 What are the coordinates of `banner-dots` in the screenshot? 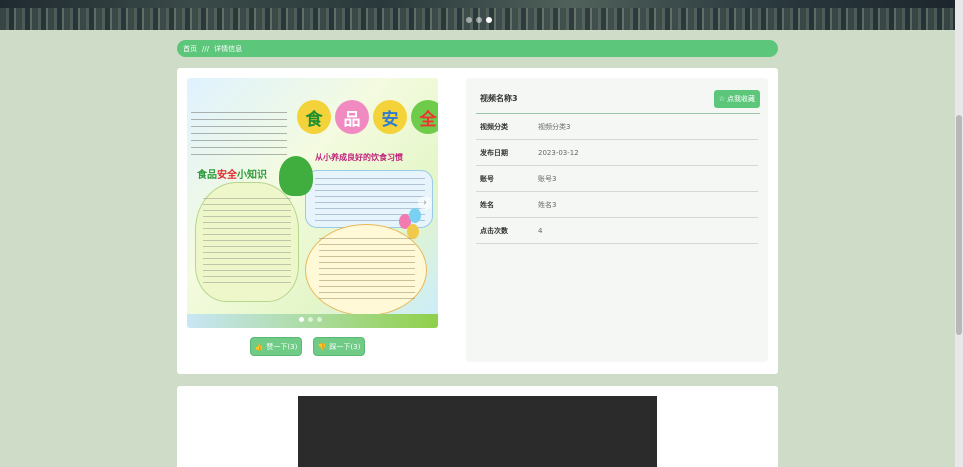 It's located at (479, 20).